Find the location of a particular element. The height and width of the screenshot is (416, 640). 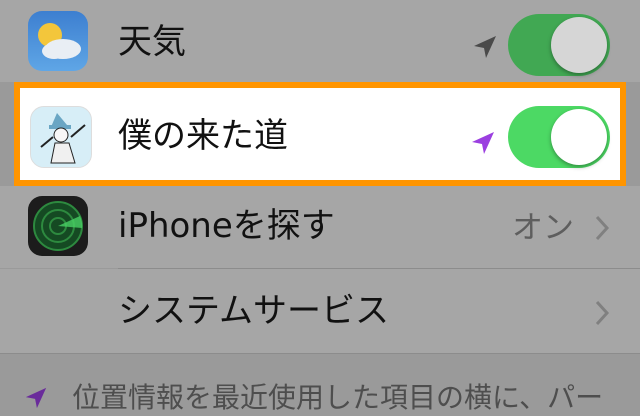

weather-app-icon is located at coordinates (58, 41).